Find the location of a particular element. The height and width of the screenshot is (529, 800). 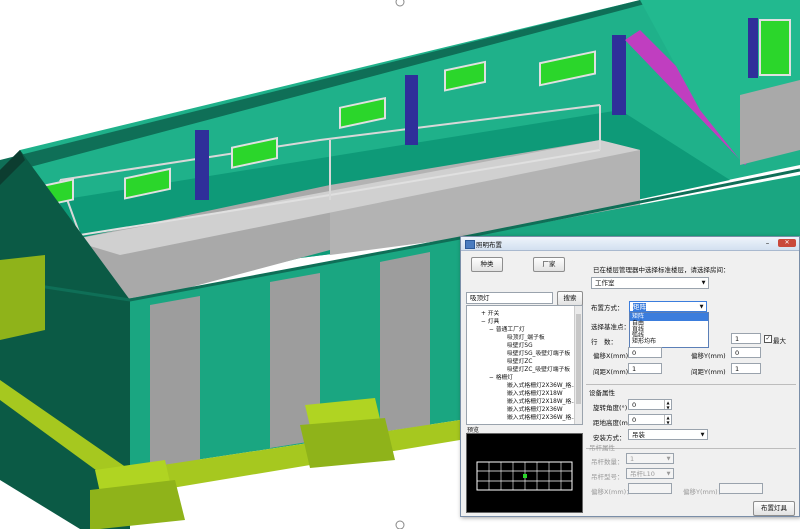

max-label: 最大 is located at coordinates (779, 341).